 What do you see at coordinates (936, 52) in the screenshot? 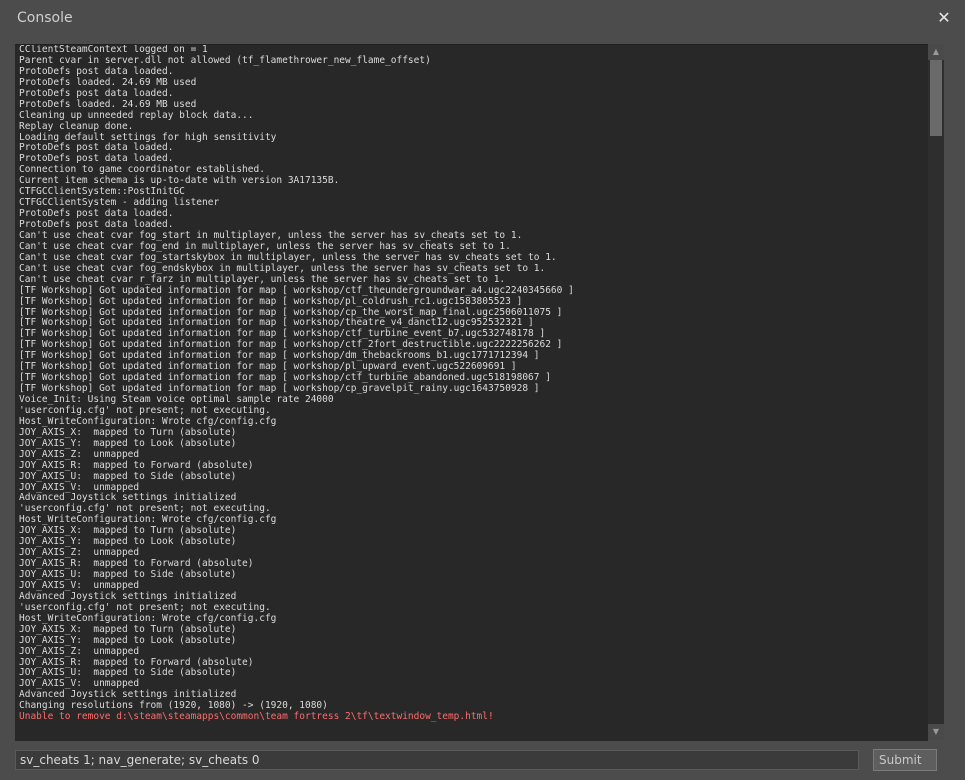
I see `scroll-up-icon: ▲` at bounding box center [936, 52].